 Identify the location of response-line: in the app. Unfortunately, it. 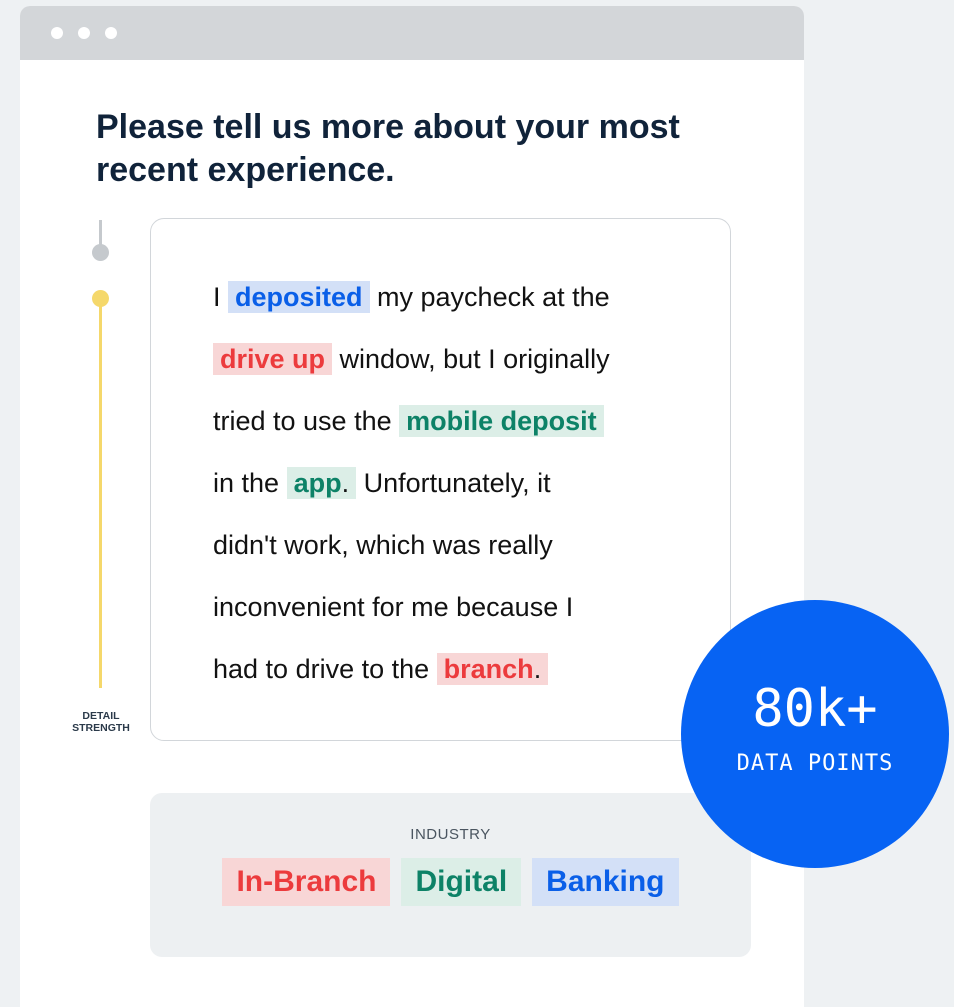
(451, 492).